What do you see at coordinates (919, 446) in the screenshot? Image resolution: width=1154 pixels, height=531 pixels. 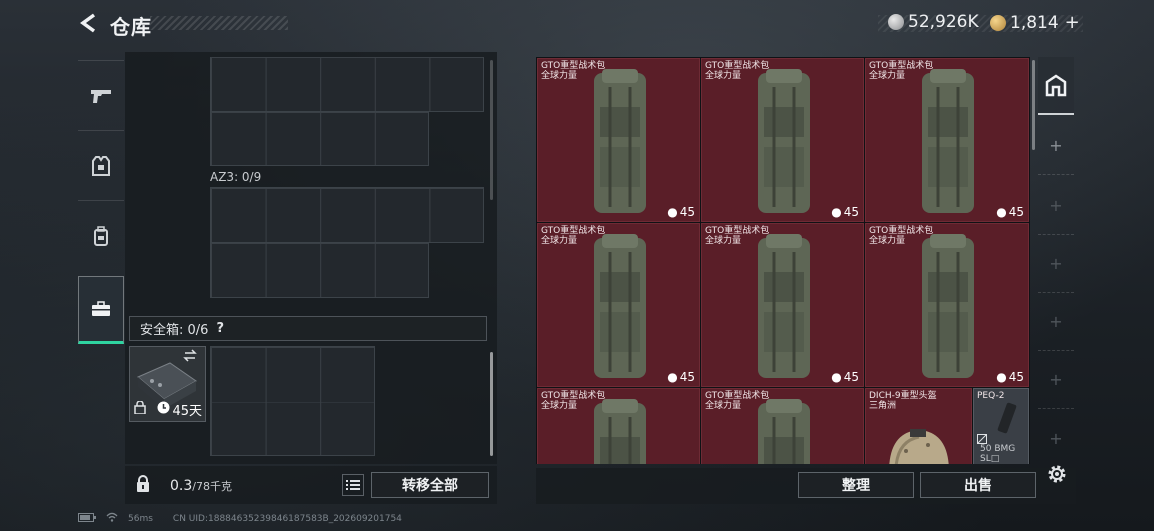 I see `helmet-item-icon` at bounding box center [919, 446].